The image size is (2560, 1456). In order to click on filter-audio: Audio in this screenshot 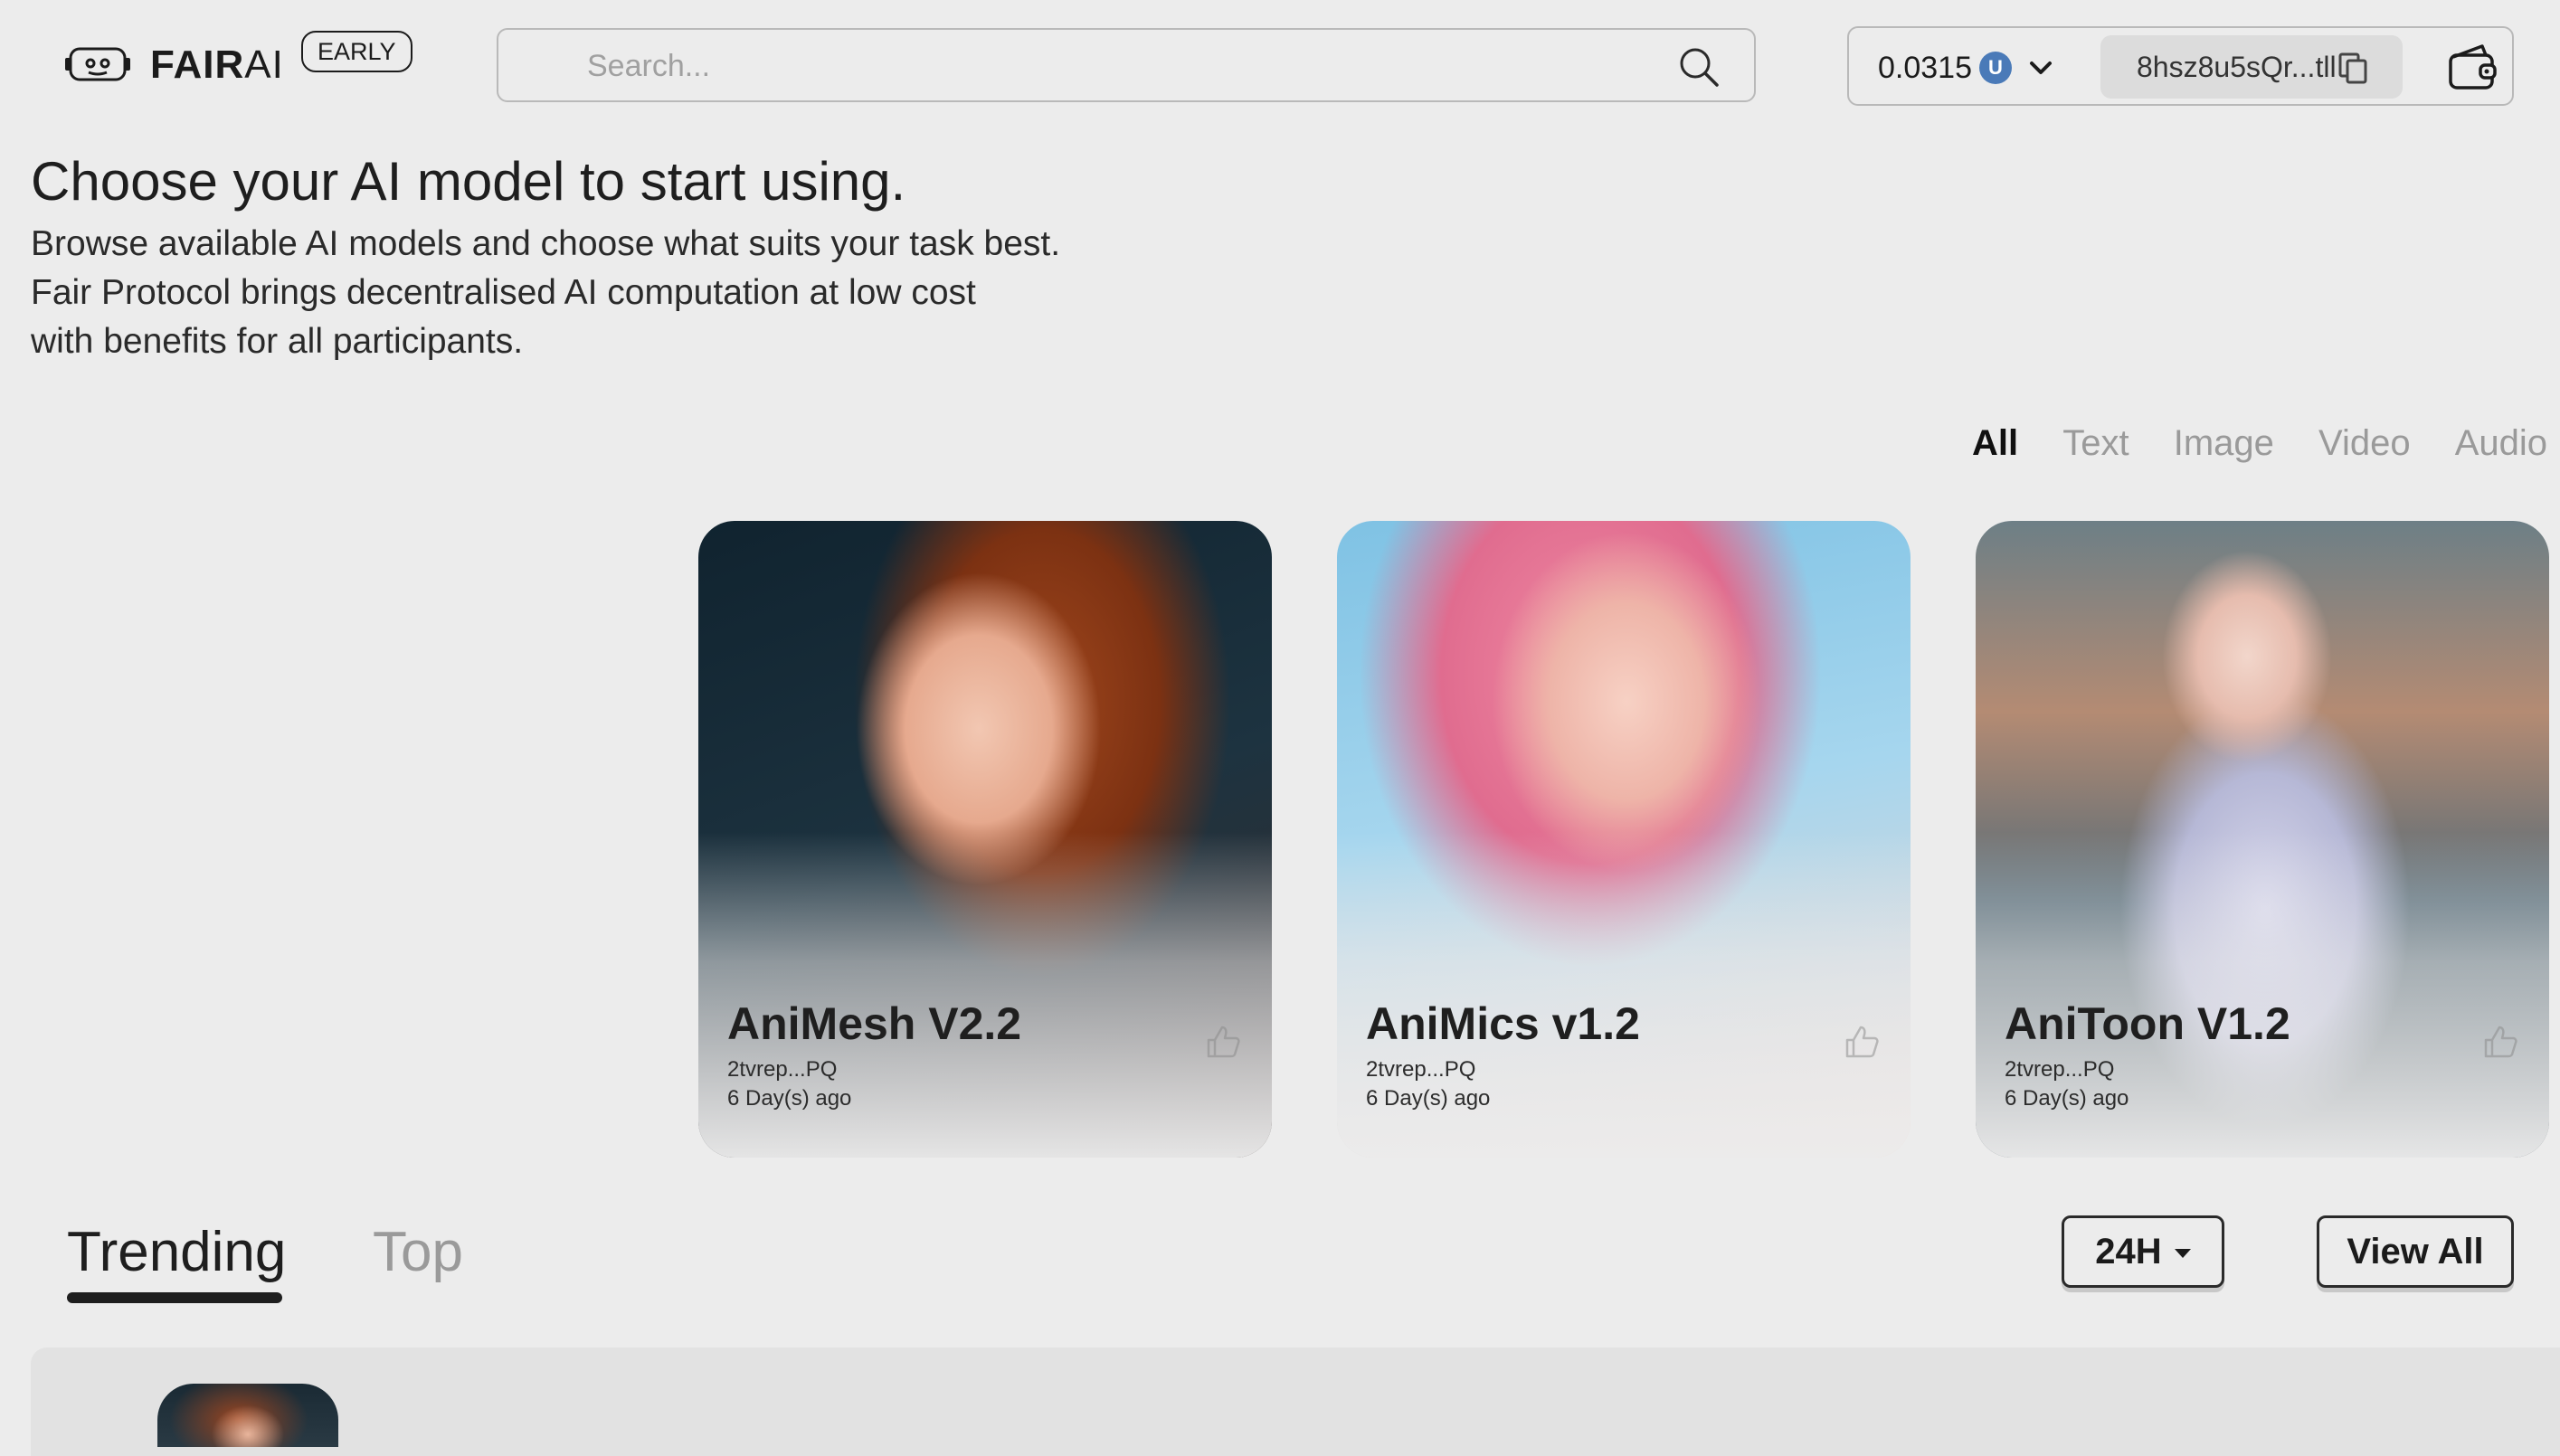, I will do `click(2501, 443)`.